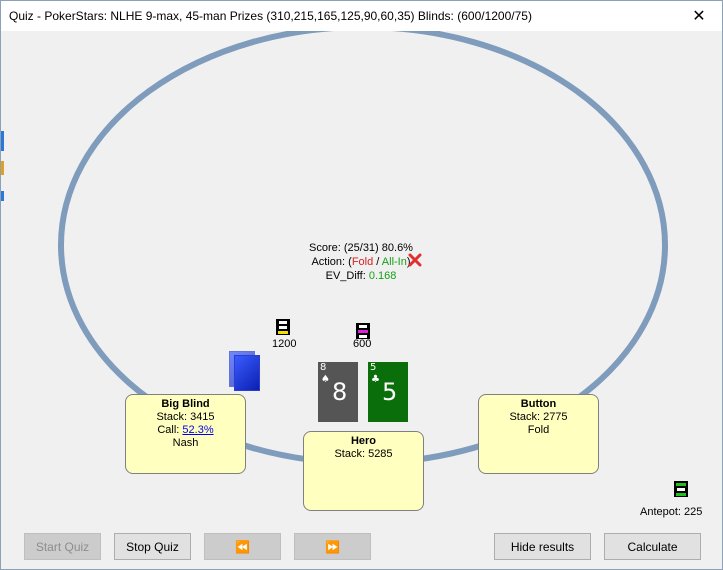  What do you see at coordinates (363, 471) in the screenshot?
I see `seat-hero: Hero Stack: 5285` at bounding box center [363, 471].